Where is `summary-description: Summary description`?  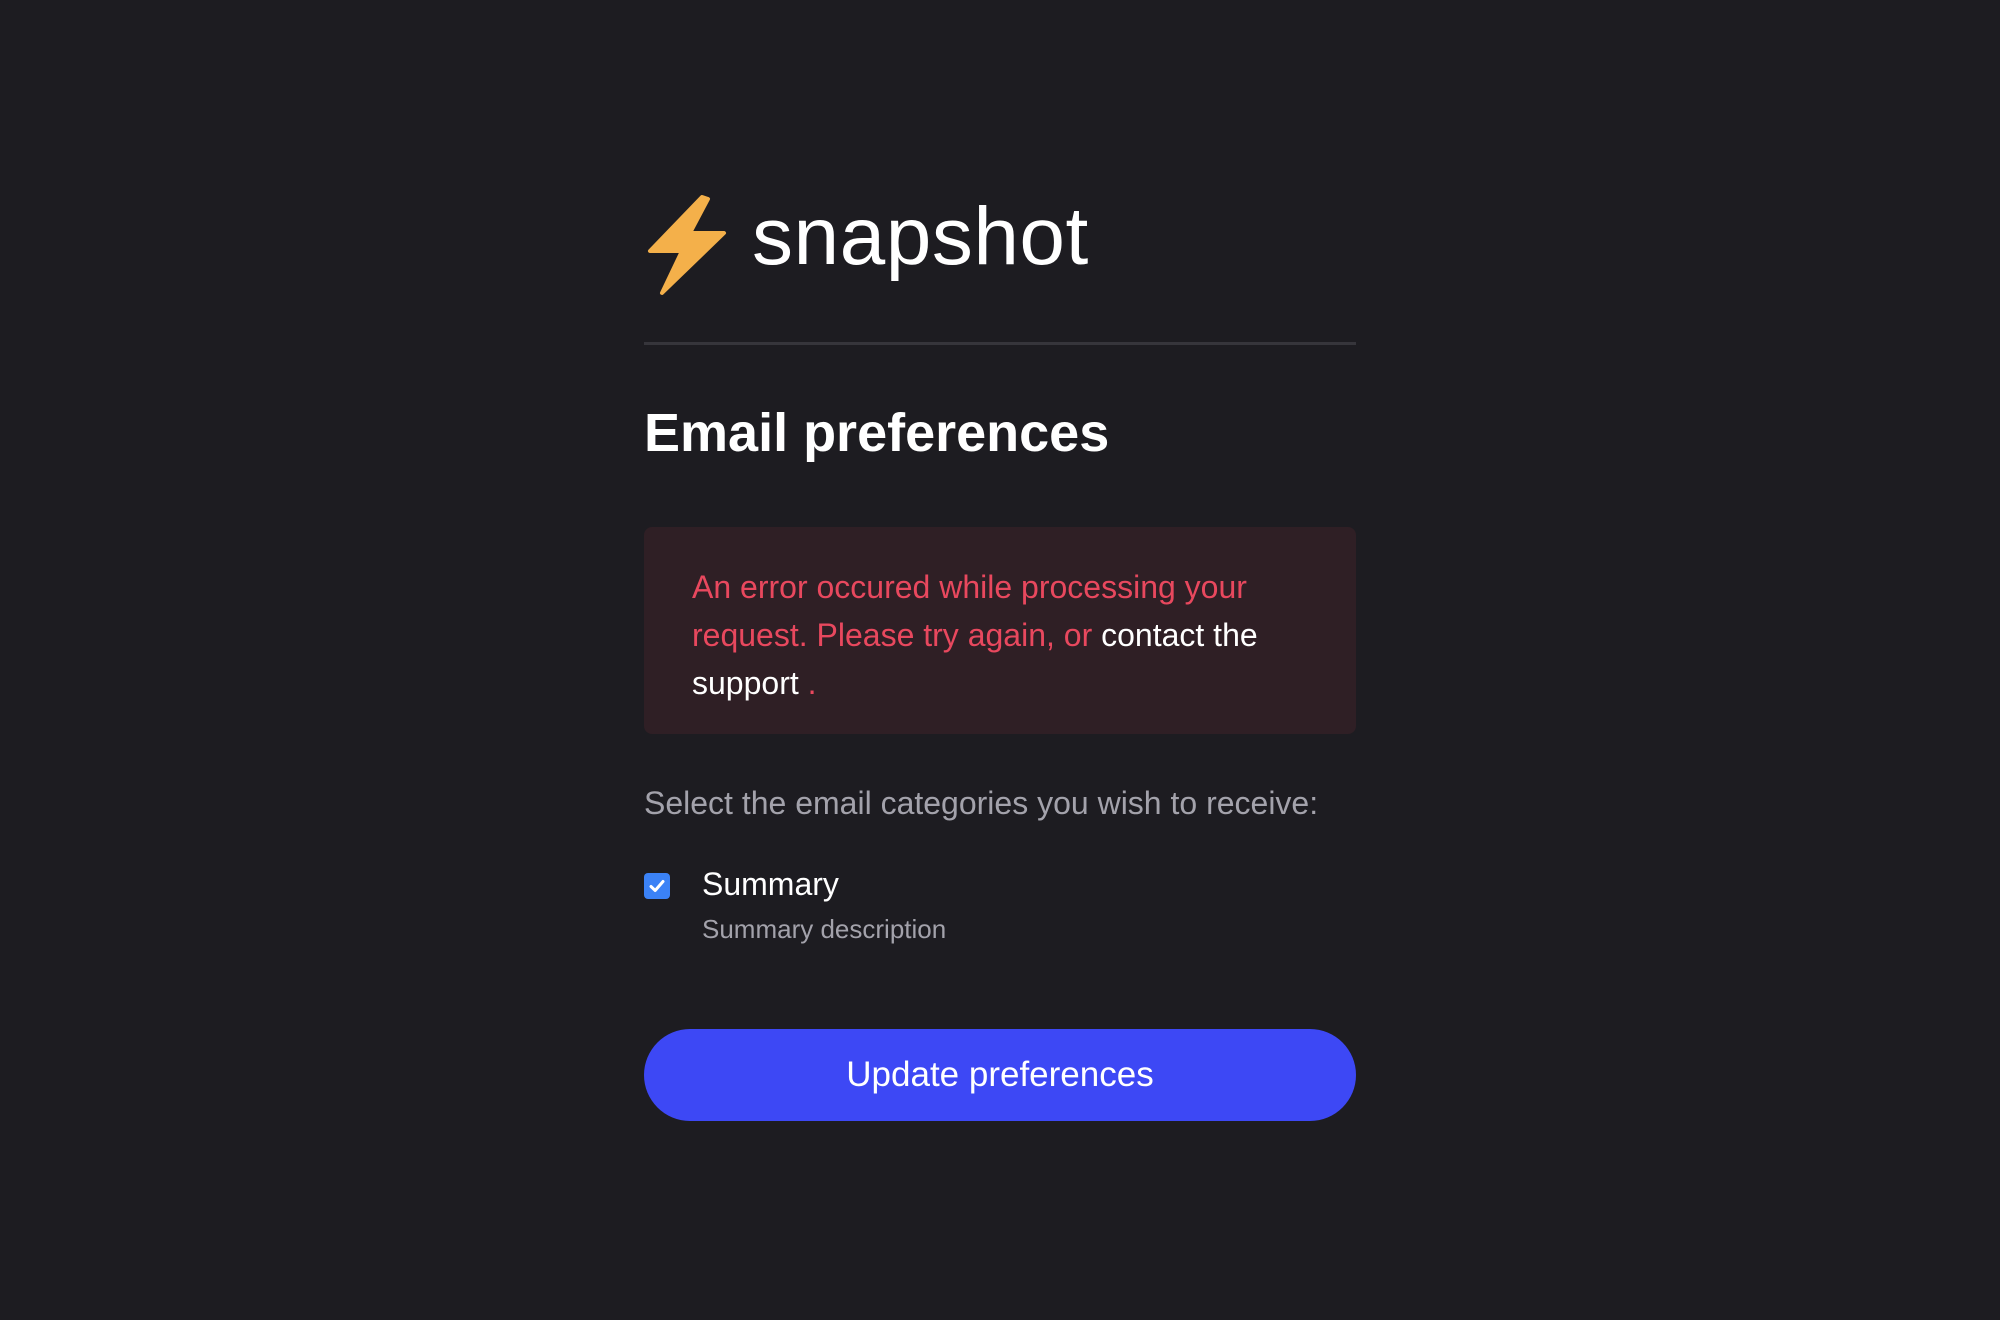
summary-description: Summary description is located at coordinates (824, 929).